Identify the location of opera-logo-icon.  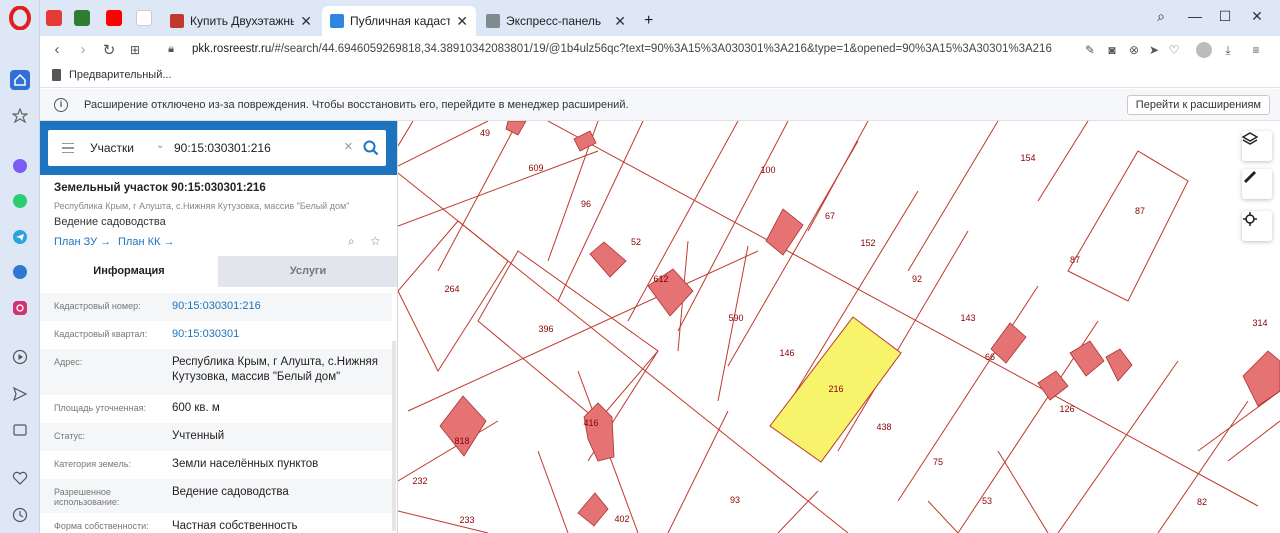
(20, 18).